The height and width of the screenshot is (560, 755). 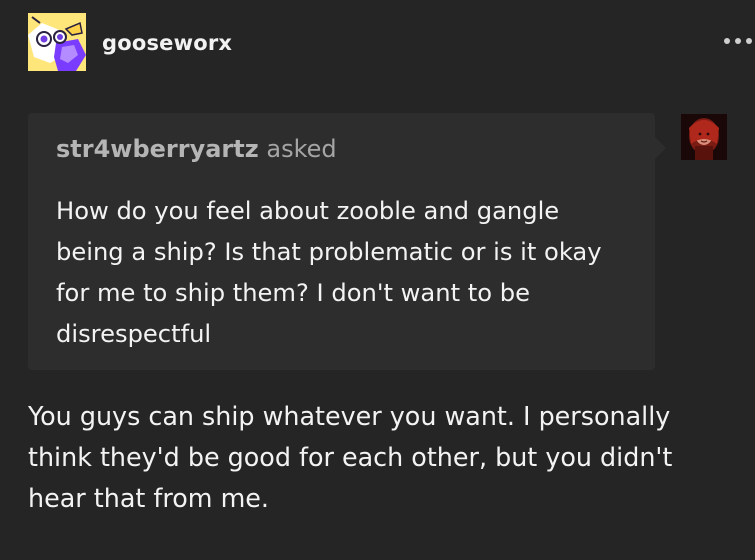 I want to click on asker-portrait-avatar-icon, so click(x=704, y=137).